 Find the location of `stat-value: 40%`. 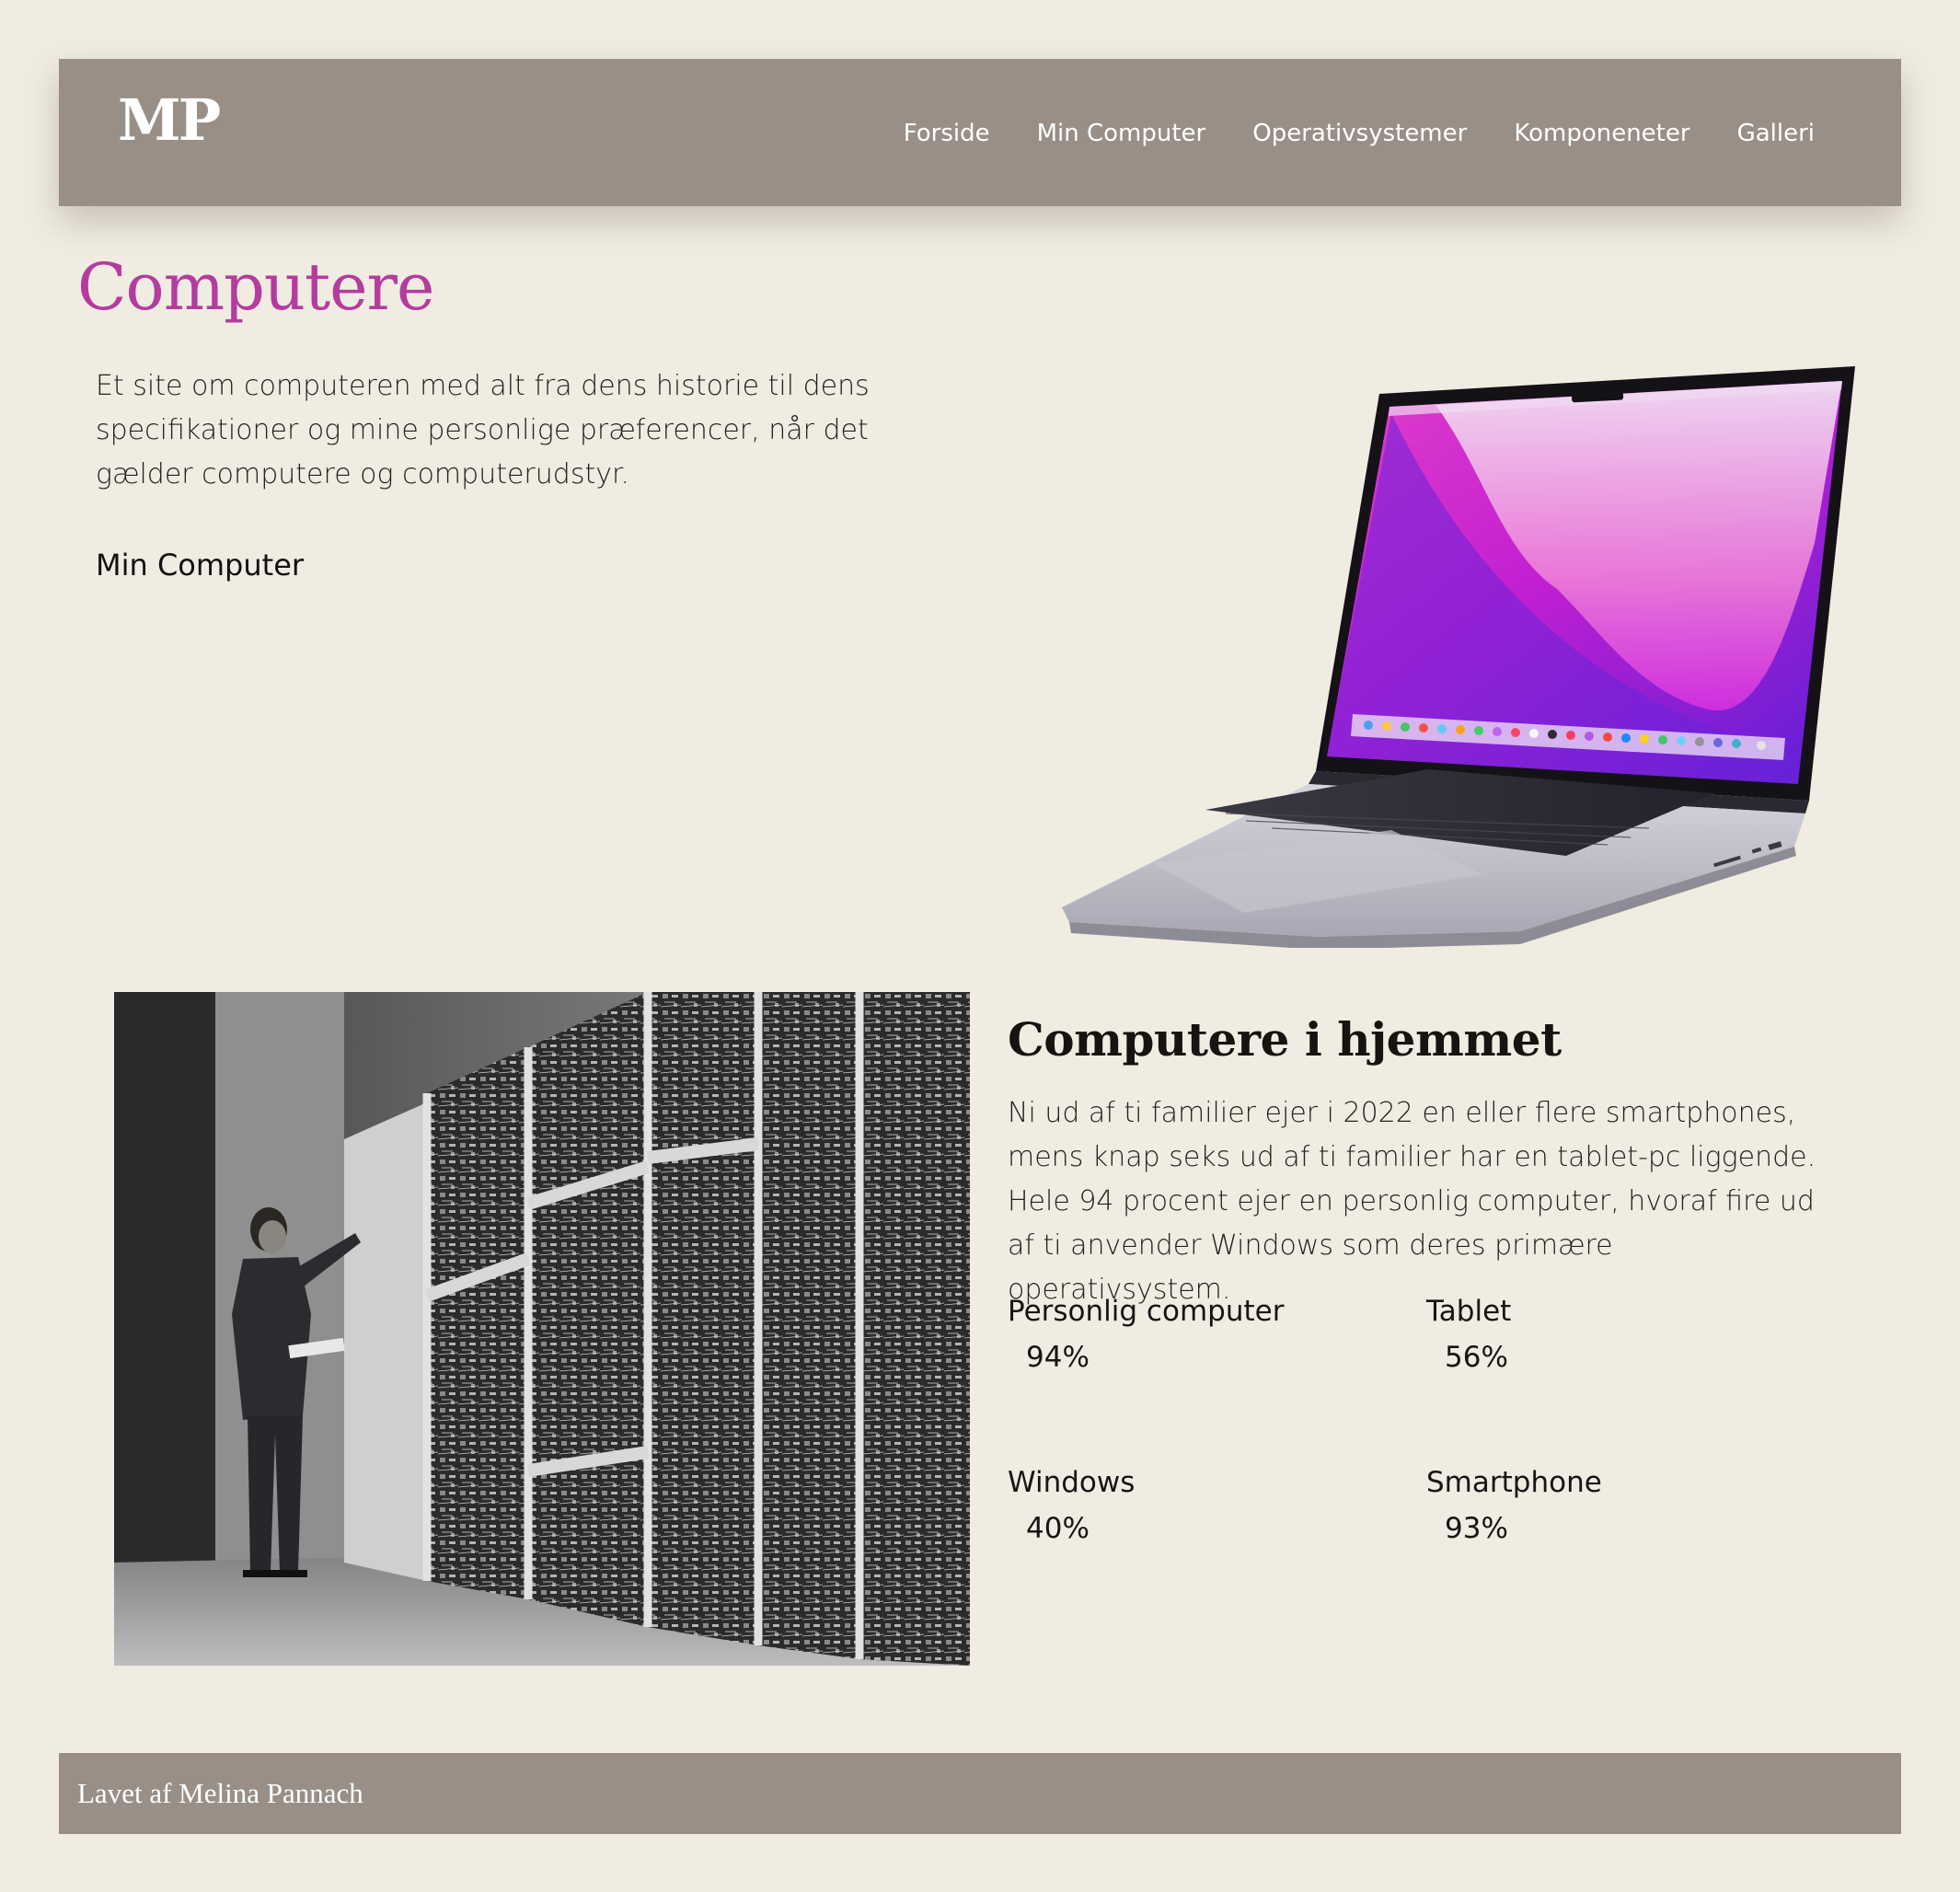

stat-value: 40% is located at coordinates (1058, 1528).